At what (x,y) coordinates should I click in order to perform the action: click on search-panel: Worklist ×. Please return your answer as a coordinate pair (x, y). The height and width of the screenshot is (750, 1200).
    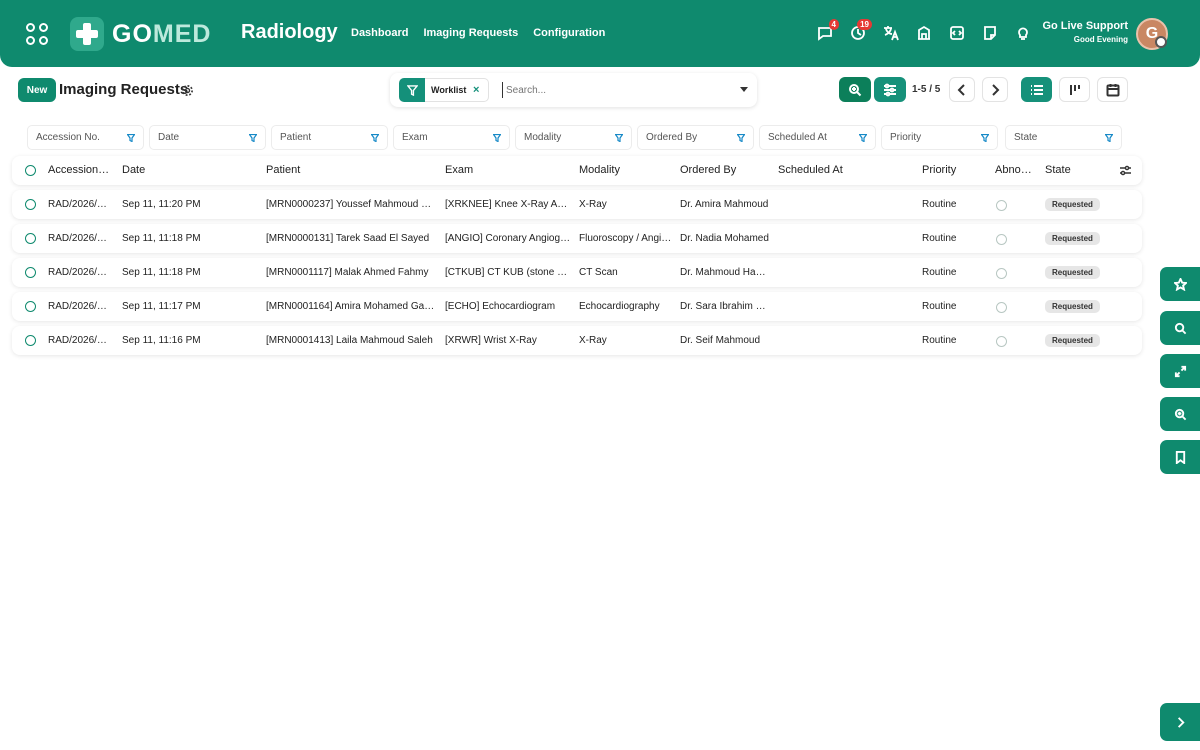
    Looking at the image, I should click on (573, 90).